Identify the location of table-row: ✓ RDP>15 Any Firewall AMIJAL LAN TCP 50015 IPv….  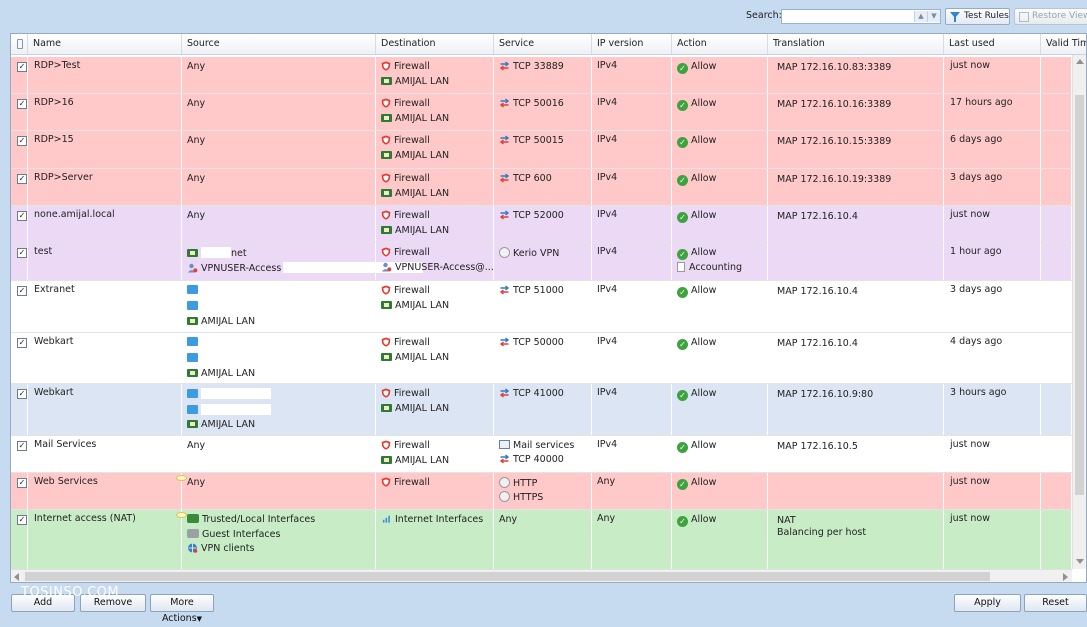
(541, 150).